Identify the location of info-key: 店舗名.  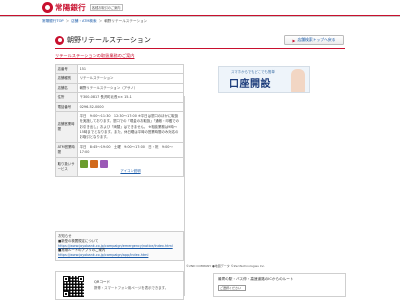
(66, 88).